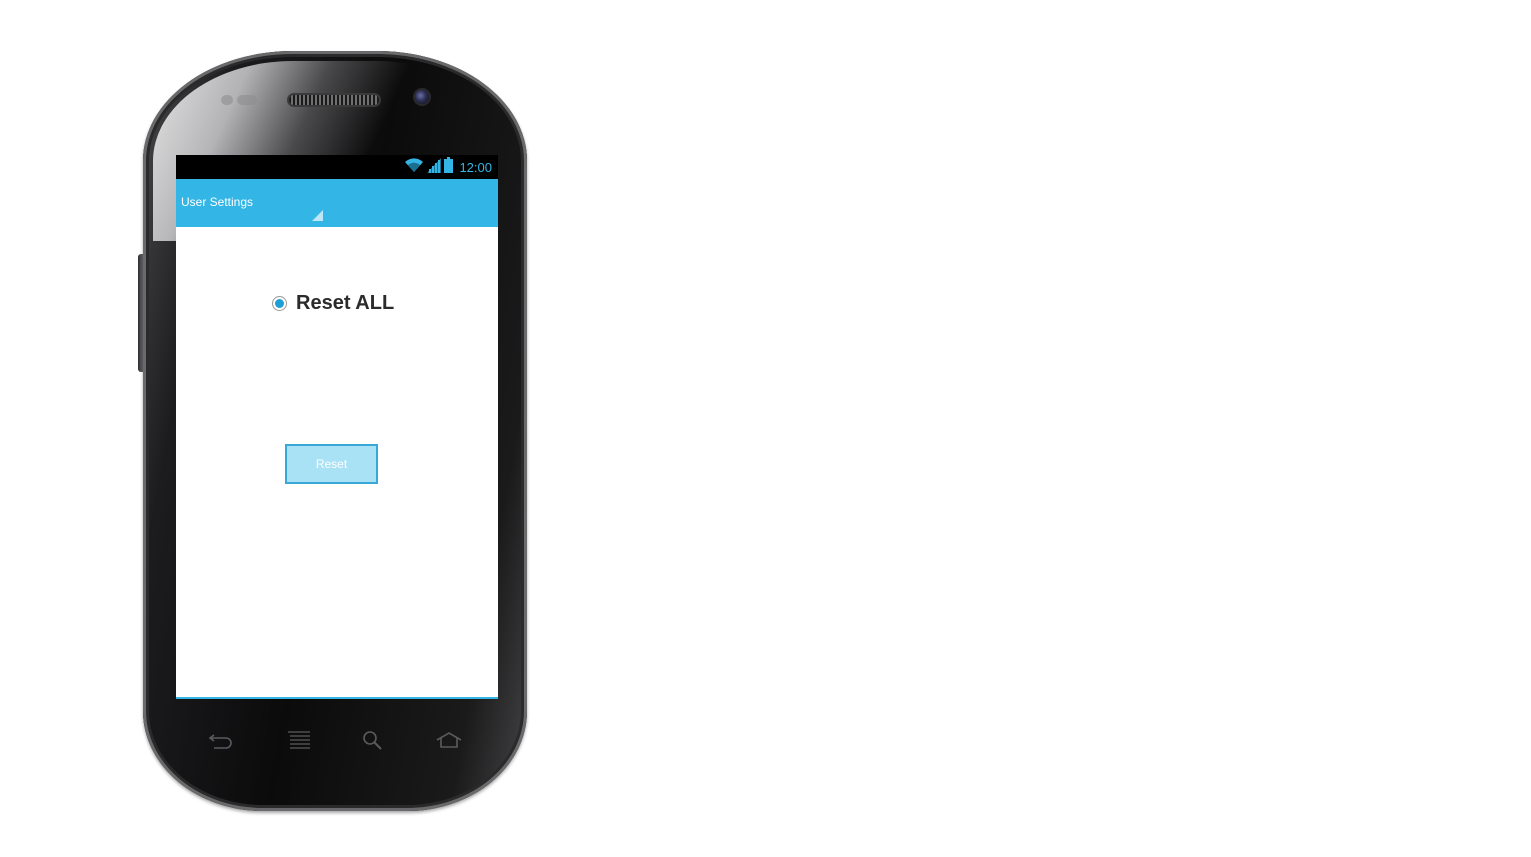 This screenshot has height=857, width=1531. I want to click on wifi-icon, so click(414, 167).